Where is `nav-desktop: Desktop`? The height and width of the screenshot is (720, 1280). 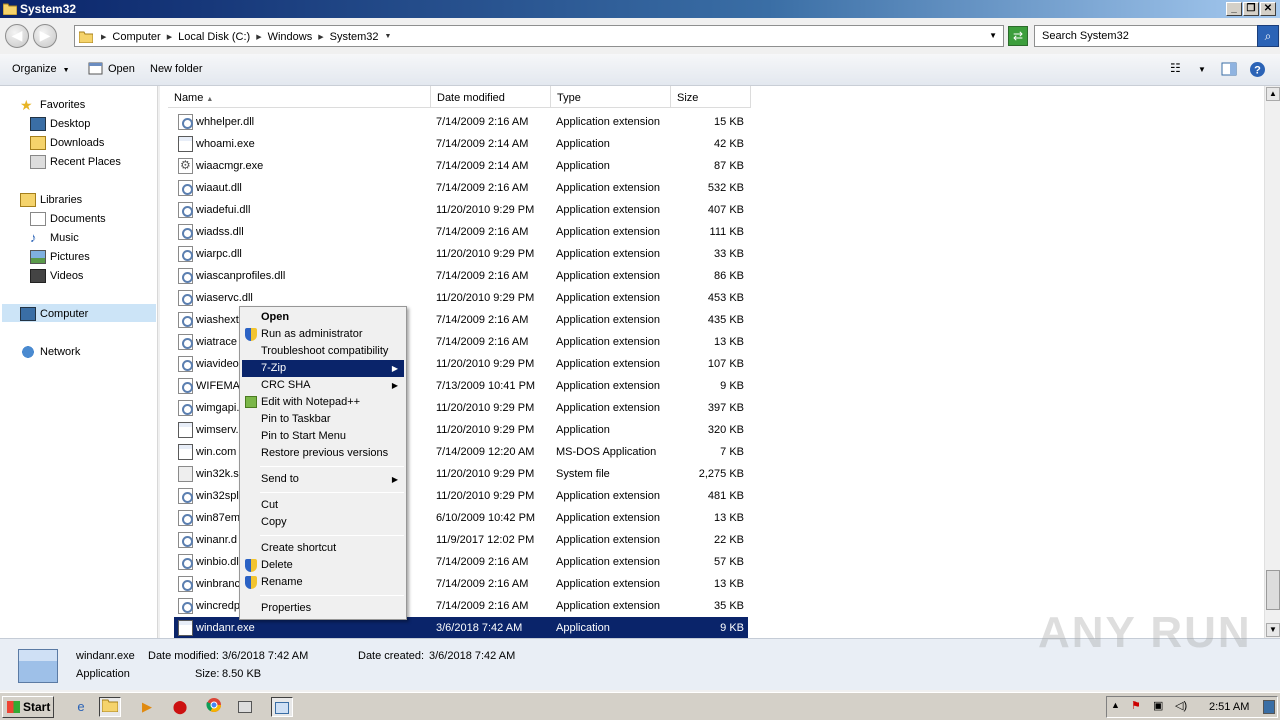
nav-desktop: Desktop is located at coordinates (60, 124).